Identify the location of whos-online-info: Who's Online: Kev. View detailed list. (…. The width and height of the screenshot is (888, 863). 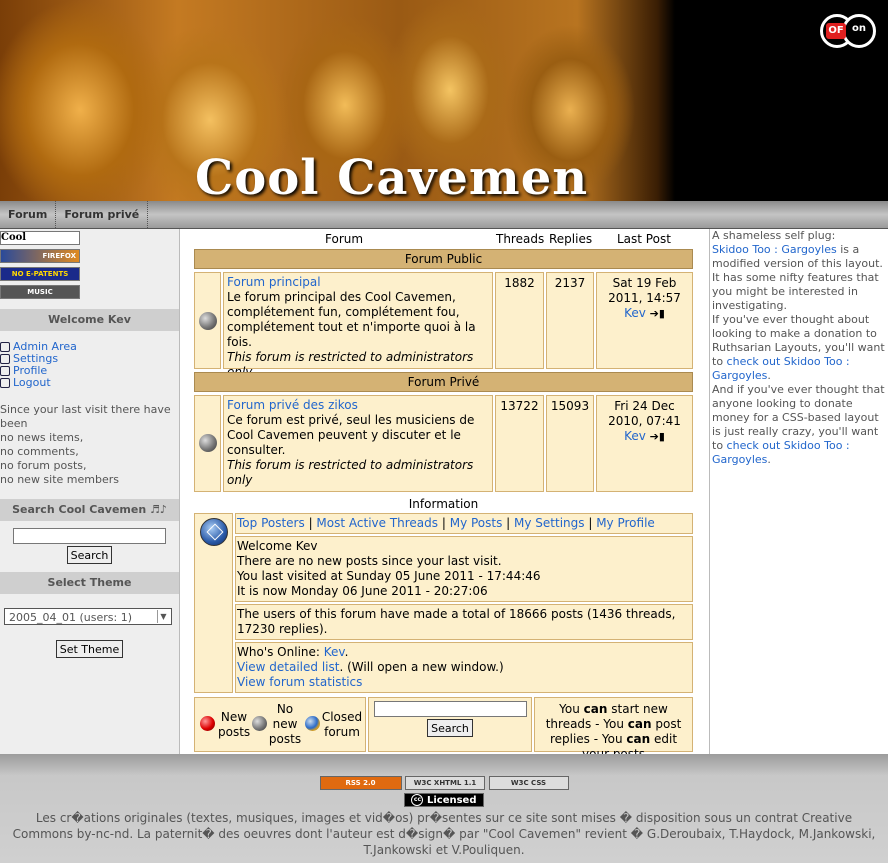
(464, 667).